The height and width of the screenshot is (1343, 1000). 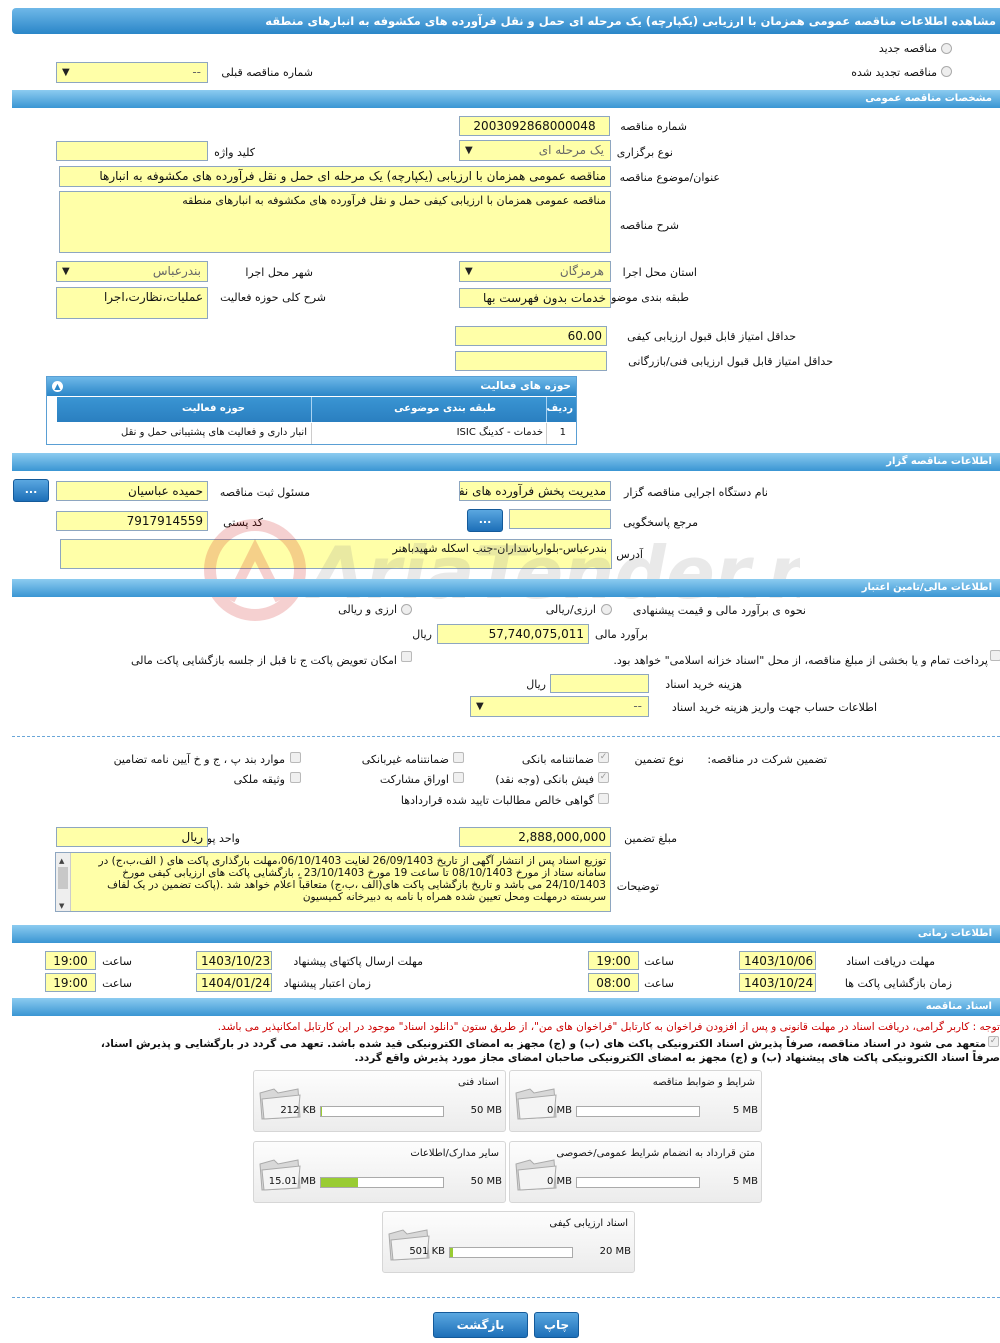 What do you see at coordinates (907, 48) in the screenshot?
I see `new-tender-label: مناقصه جدید` at bounding box center [907, 48].